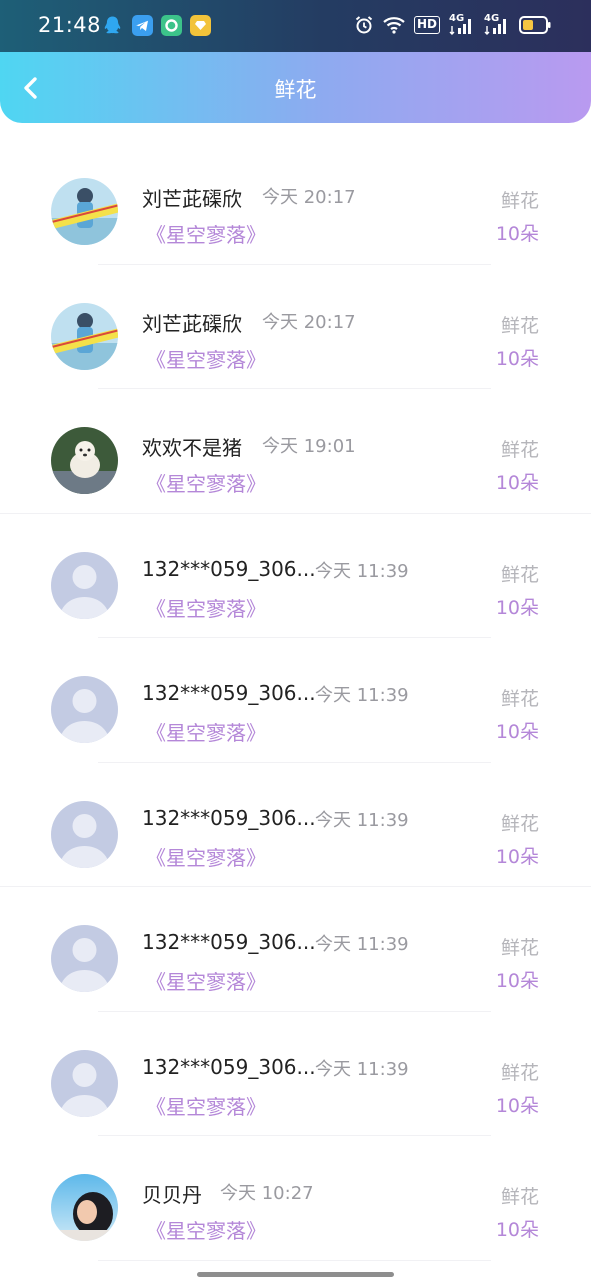  I want to click on user-name: 欢欢不是猪, so click(192, 448).